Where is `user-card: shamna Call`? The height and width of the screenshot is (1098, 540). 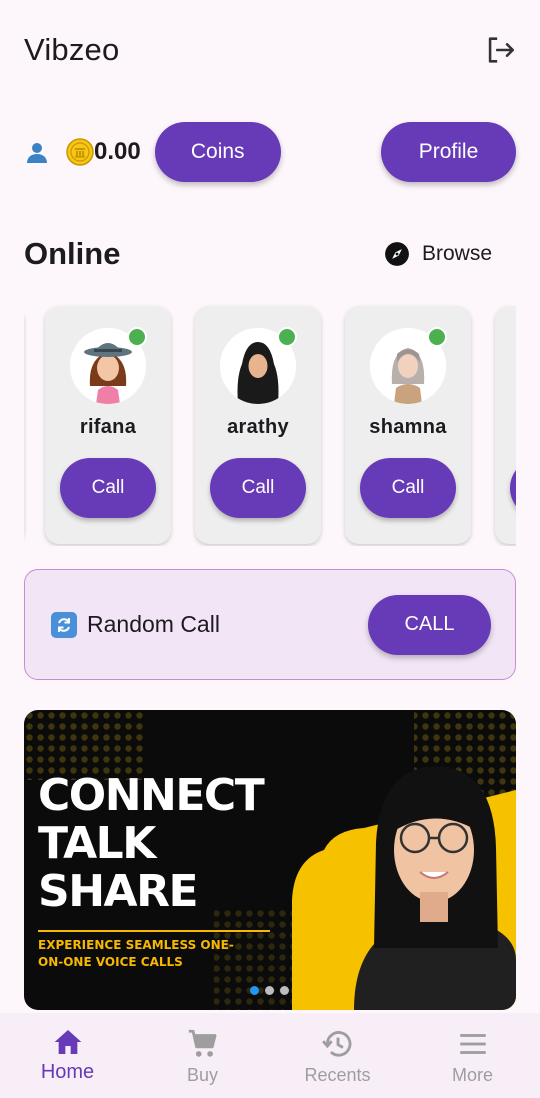
user-card: shamna Call is located at coordinates (408, 425).